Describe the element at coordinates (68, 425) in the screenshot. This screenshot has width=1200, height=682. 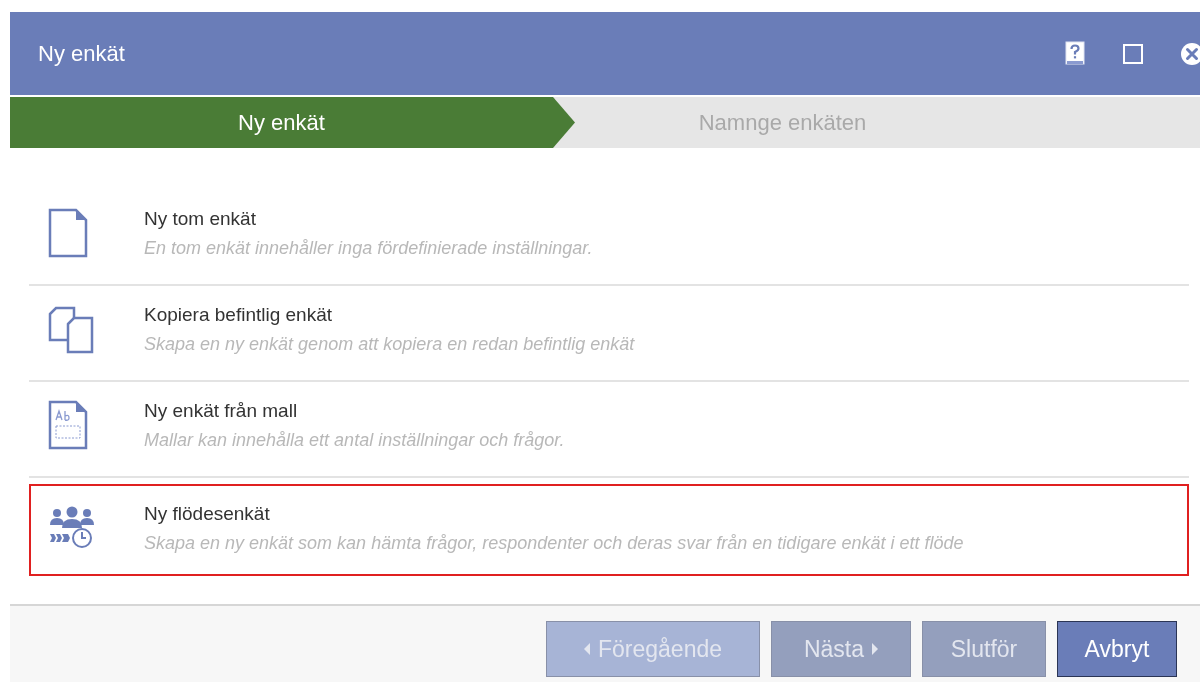
I see `template-page-icon` at that location.